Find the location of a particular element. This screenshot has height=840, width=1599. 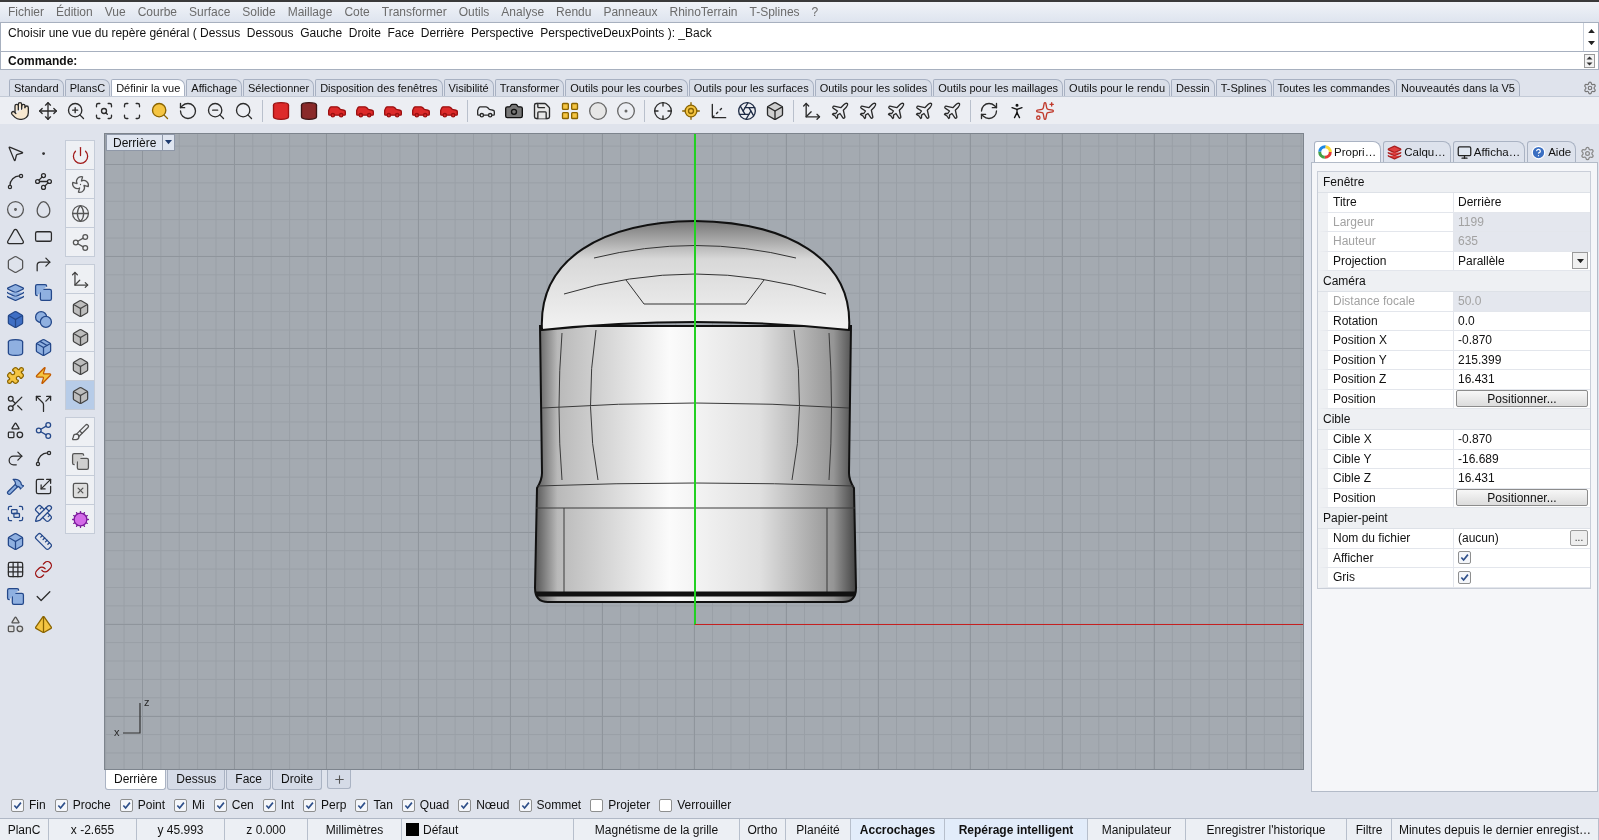

scissors-icon is located at coordinates (15, 403).